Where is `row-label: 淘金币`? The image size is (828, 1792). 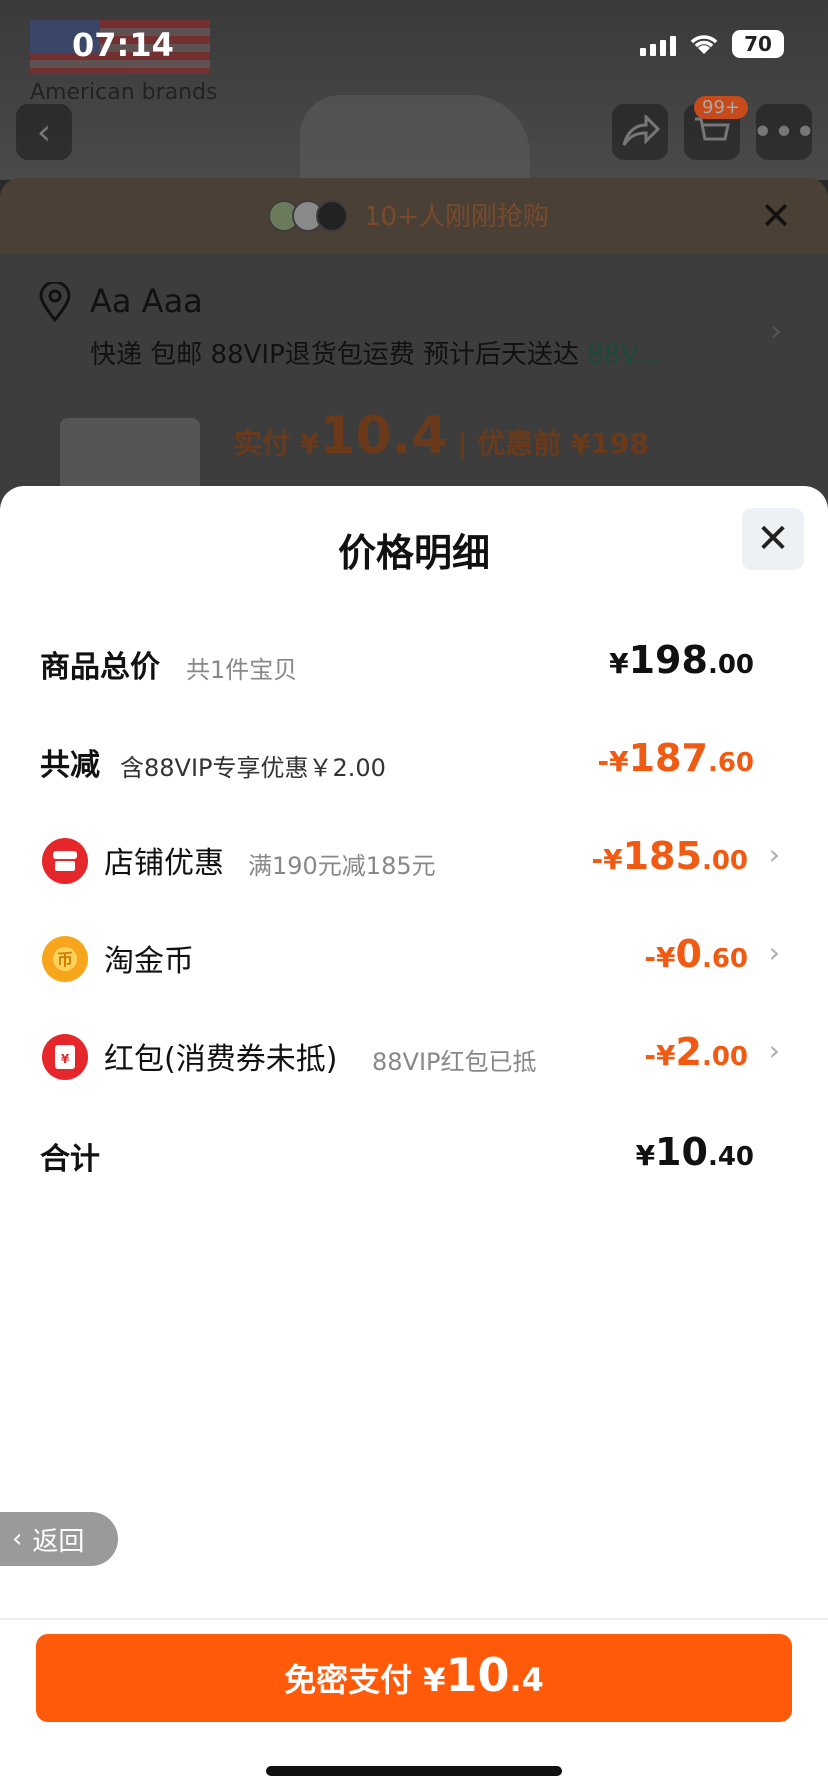 row-label: 淘金币 is located at coordinates (149, 961).